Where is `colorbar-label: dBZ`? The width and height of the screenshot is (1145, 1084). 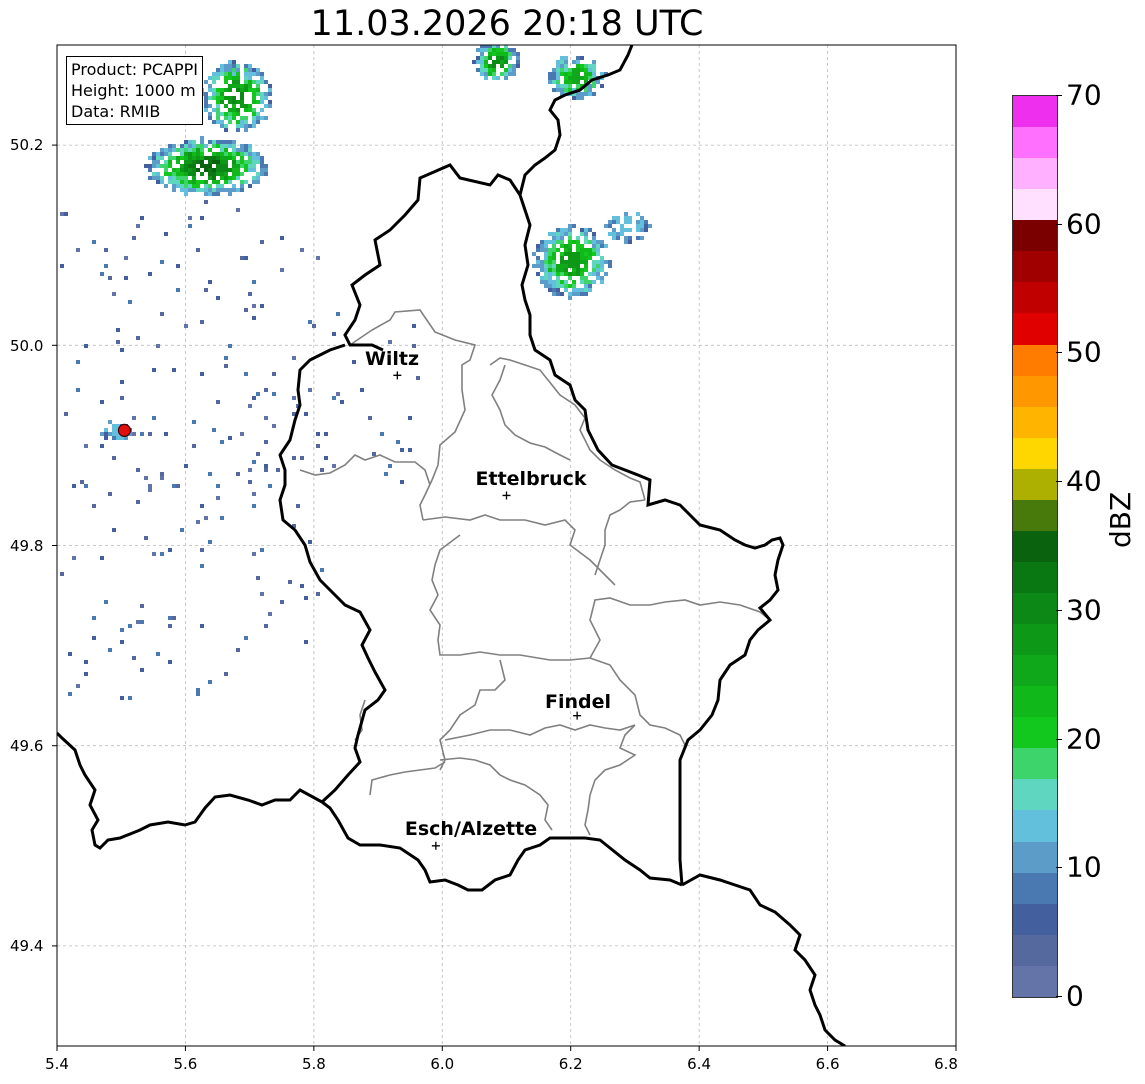
colorbar-label: dBZ is located at coordinates (1120, 519).